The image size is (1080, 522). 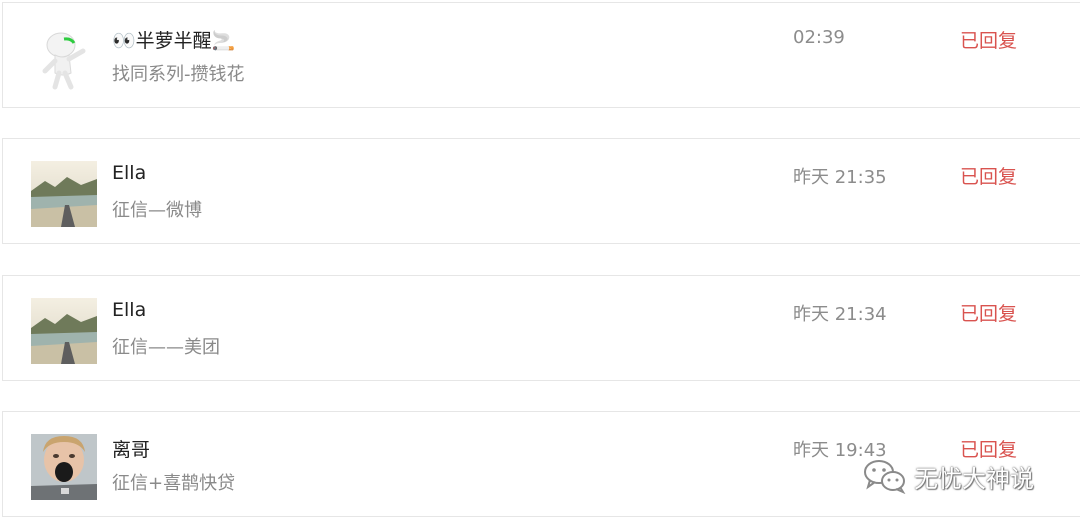 I want to click on message-subtitle: 征信——美团, so click(x=166, y=347).